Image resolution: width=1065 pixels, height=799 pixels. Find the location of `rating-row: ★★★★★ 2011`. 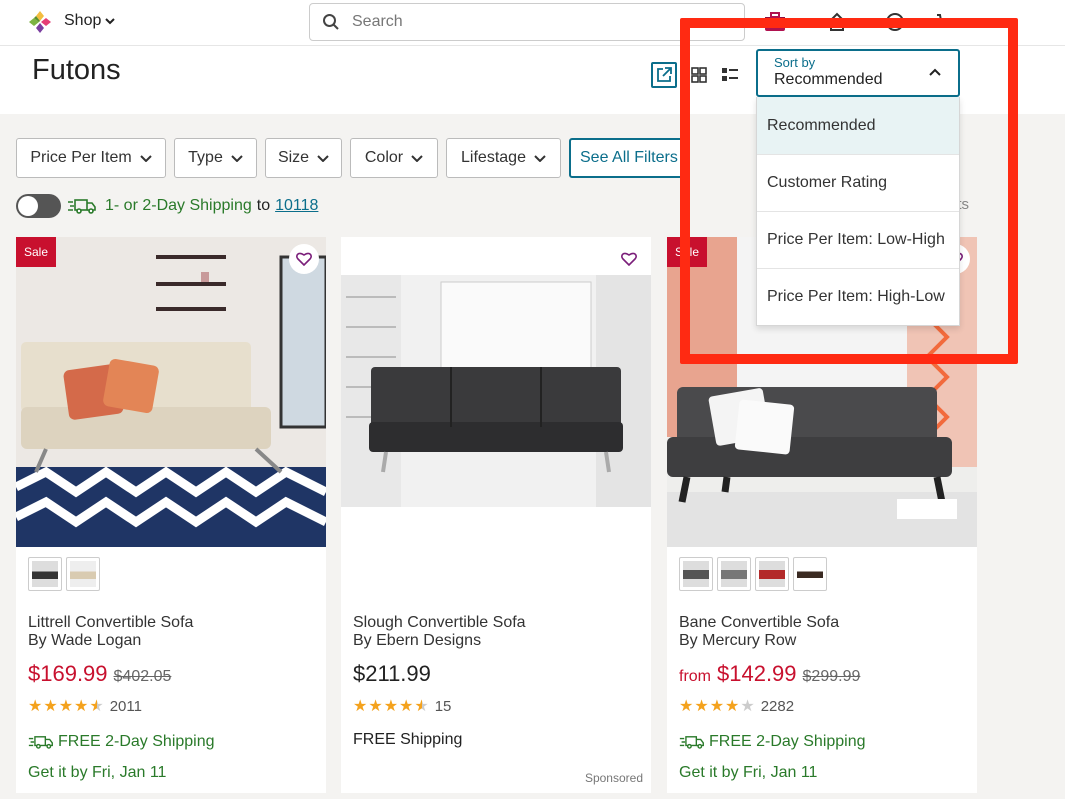

rating-row: ★★★★★ 2011 is located at coordinates (85, 706).